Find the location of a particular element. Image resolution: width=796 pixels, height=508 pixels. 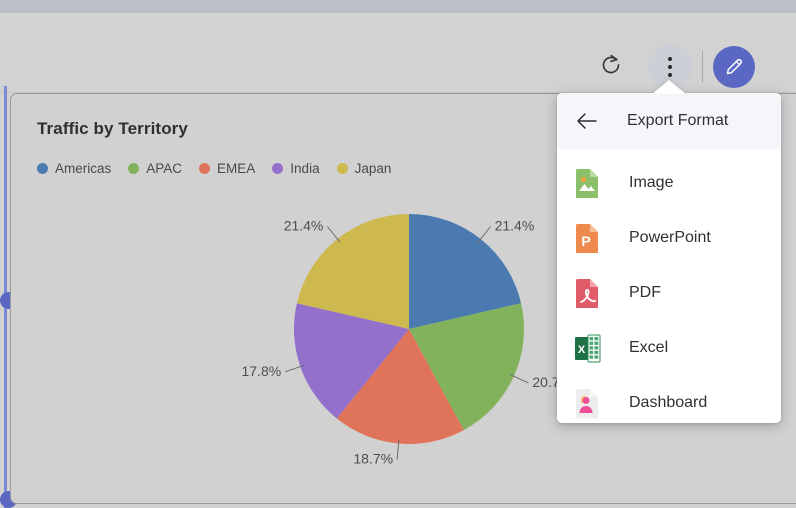

export-menu-title: Export Format is located at coordinates (678, 120).